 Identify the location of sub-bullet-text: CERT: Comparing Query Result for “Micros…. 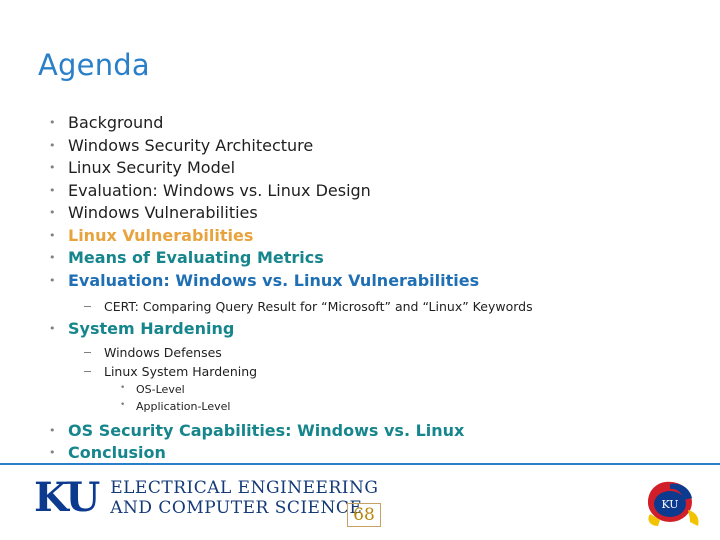
(318, 306).